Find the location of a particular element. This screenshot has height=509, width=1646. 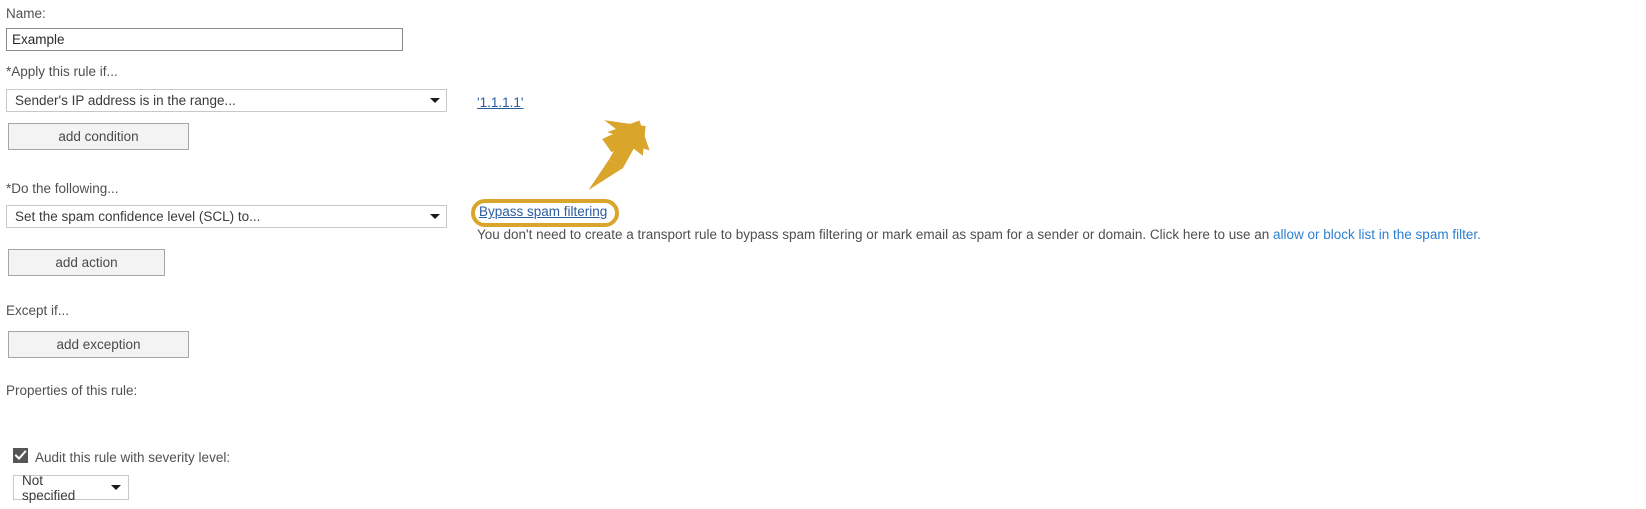

name-input is located at coordinates (204, 39).